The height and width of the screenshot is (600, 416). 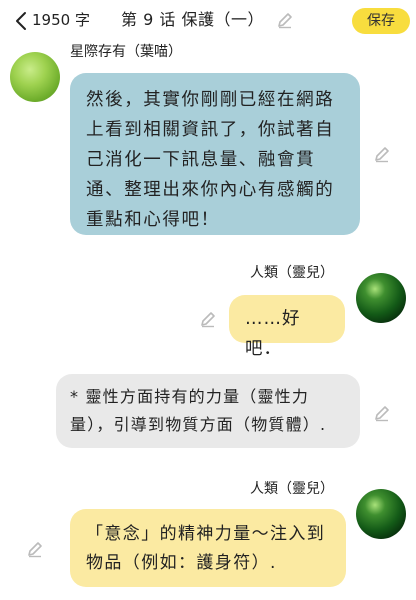 What do you see at coordinates (61, 20) in the screenshot?
I see `word-count: 1950 字` at bounding box center [61, 20].